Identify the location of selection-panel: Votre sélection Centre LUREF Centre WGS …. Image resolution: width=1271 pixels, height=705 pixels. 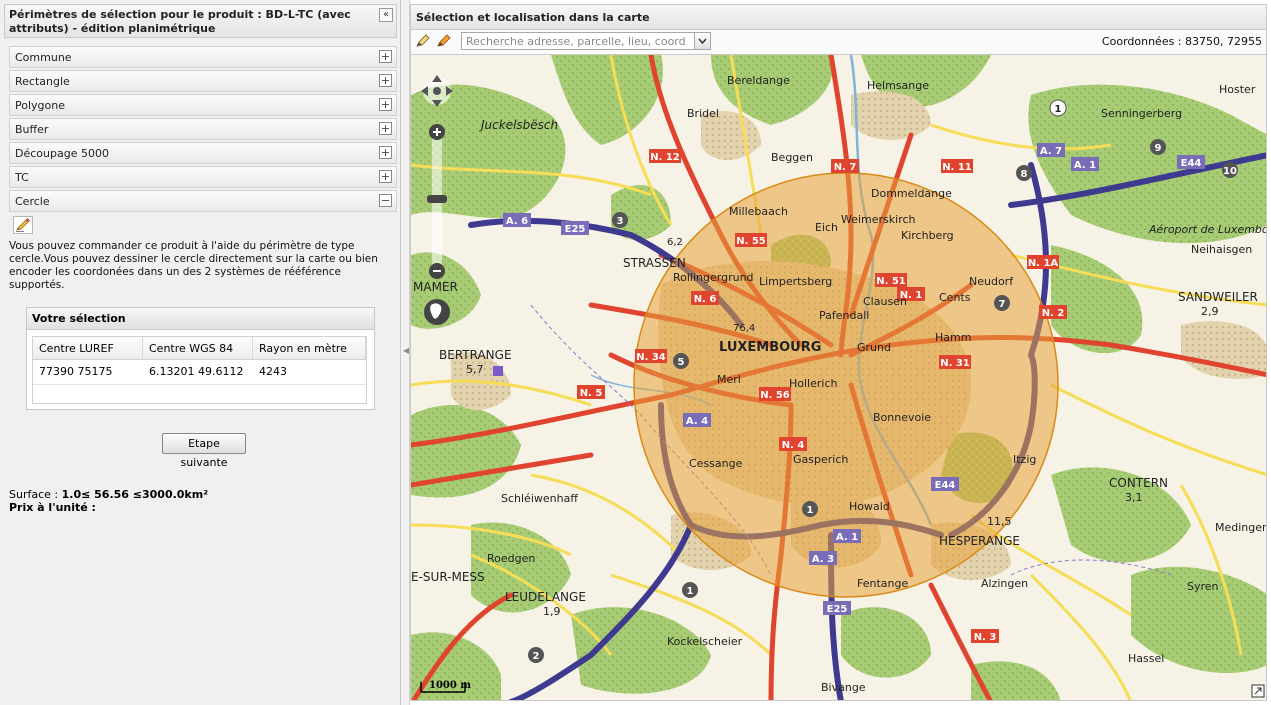
(200, 358).